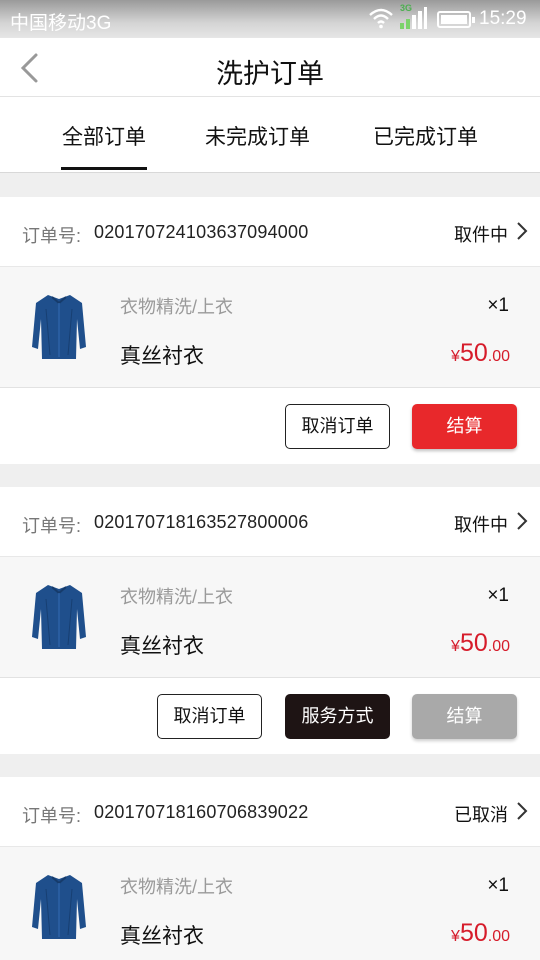 The width and height of the screenshot is (540, 960). Describe the element at coordinates (61, 23) in the screenshot. I see `carrier-name: 中国移动3G` at that location.